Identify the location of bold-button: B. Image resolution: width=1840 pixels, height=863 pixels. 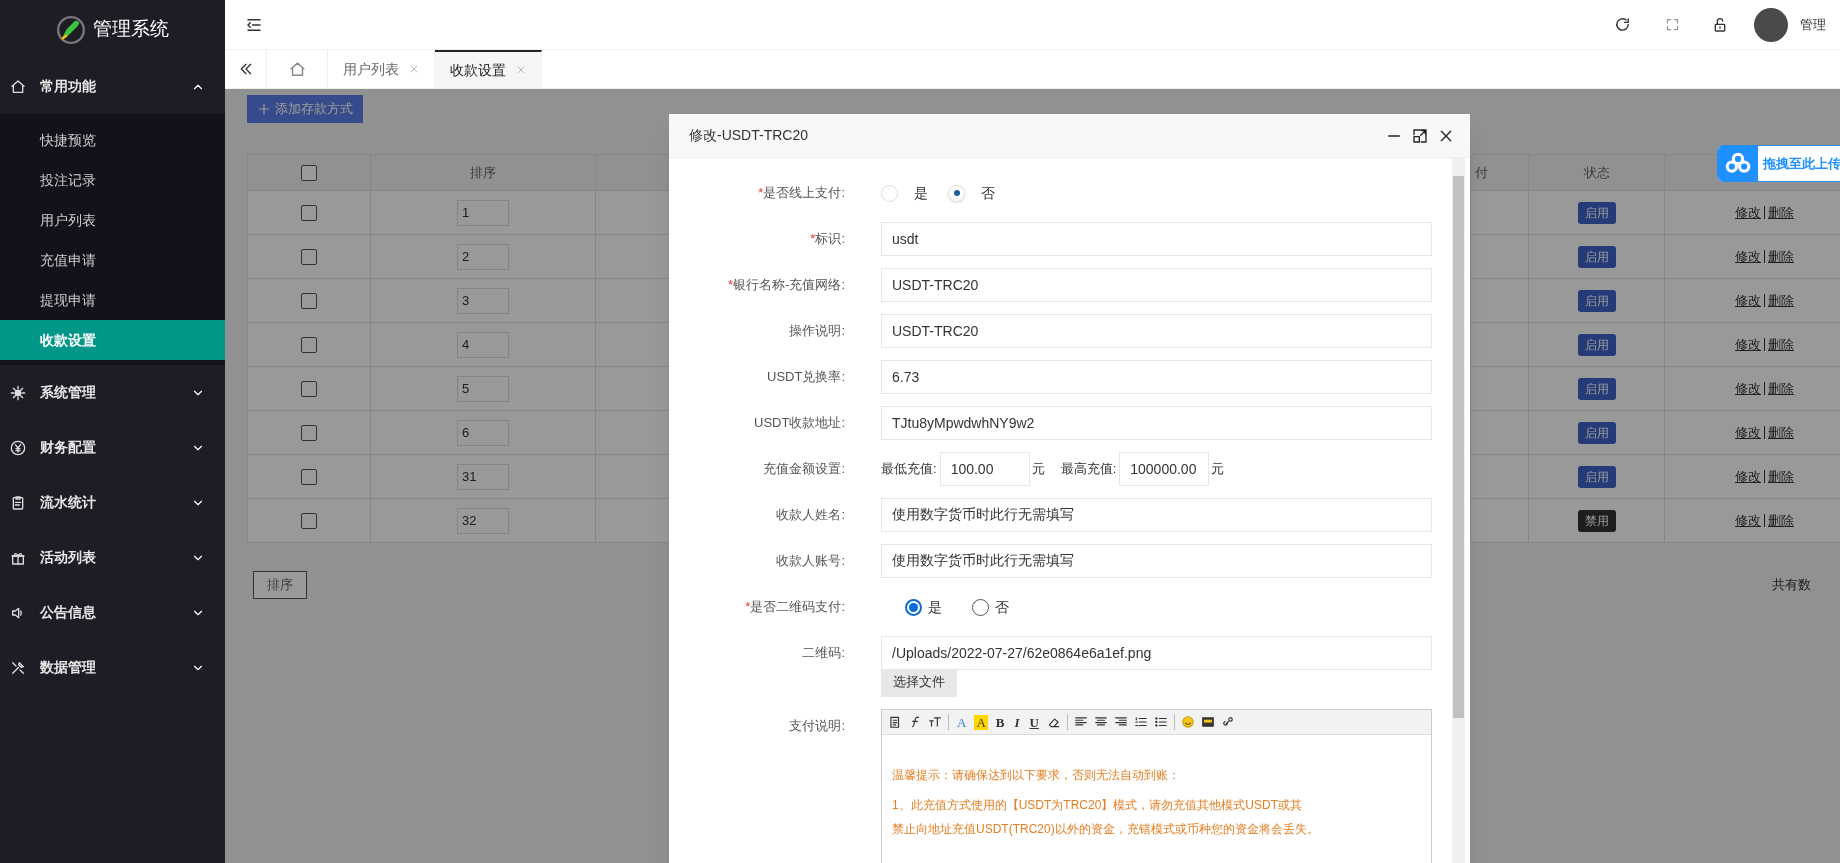
(1000, 722).